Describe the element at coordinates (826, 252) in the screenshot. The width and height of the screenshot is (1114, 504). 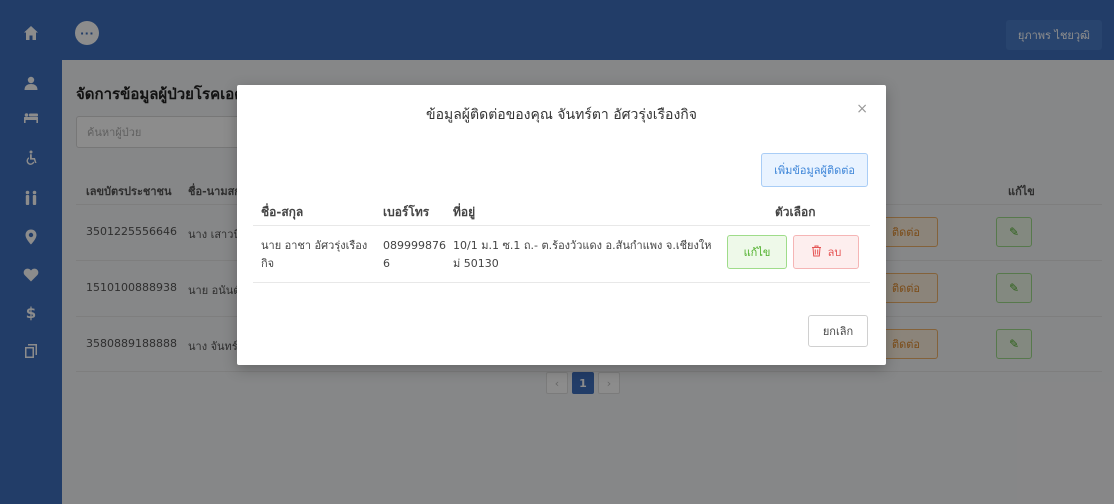
I see `delete-contact-button: ลบ` at that location.